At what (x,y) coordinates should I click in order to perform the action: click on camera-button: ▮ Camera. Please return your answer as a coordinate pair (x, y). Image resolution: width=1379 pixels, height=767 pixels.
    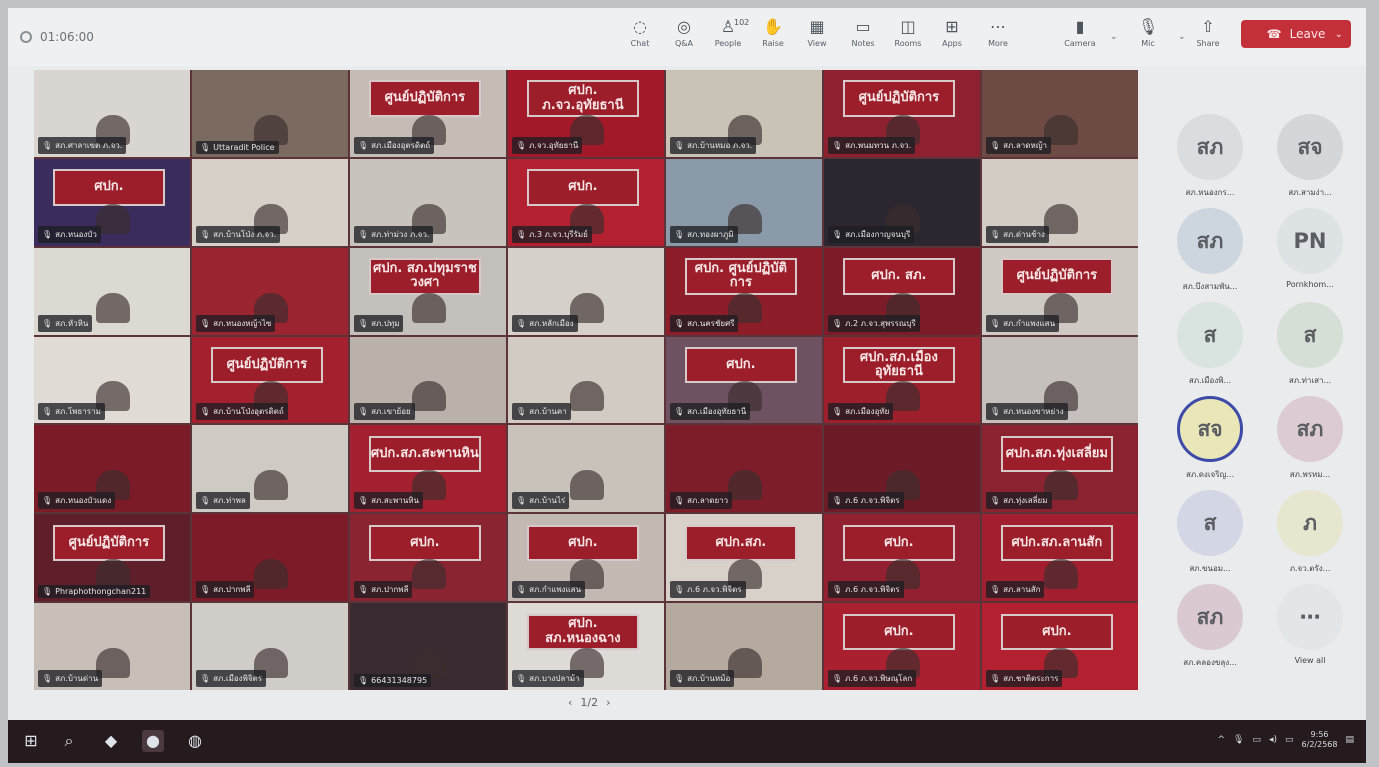
    Looking at the image, I should click on (1080, 33).